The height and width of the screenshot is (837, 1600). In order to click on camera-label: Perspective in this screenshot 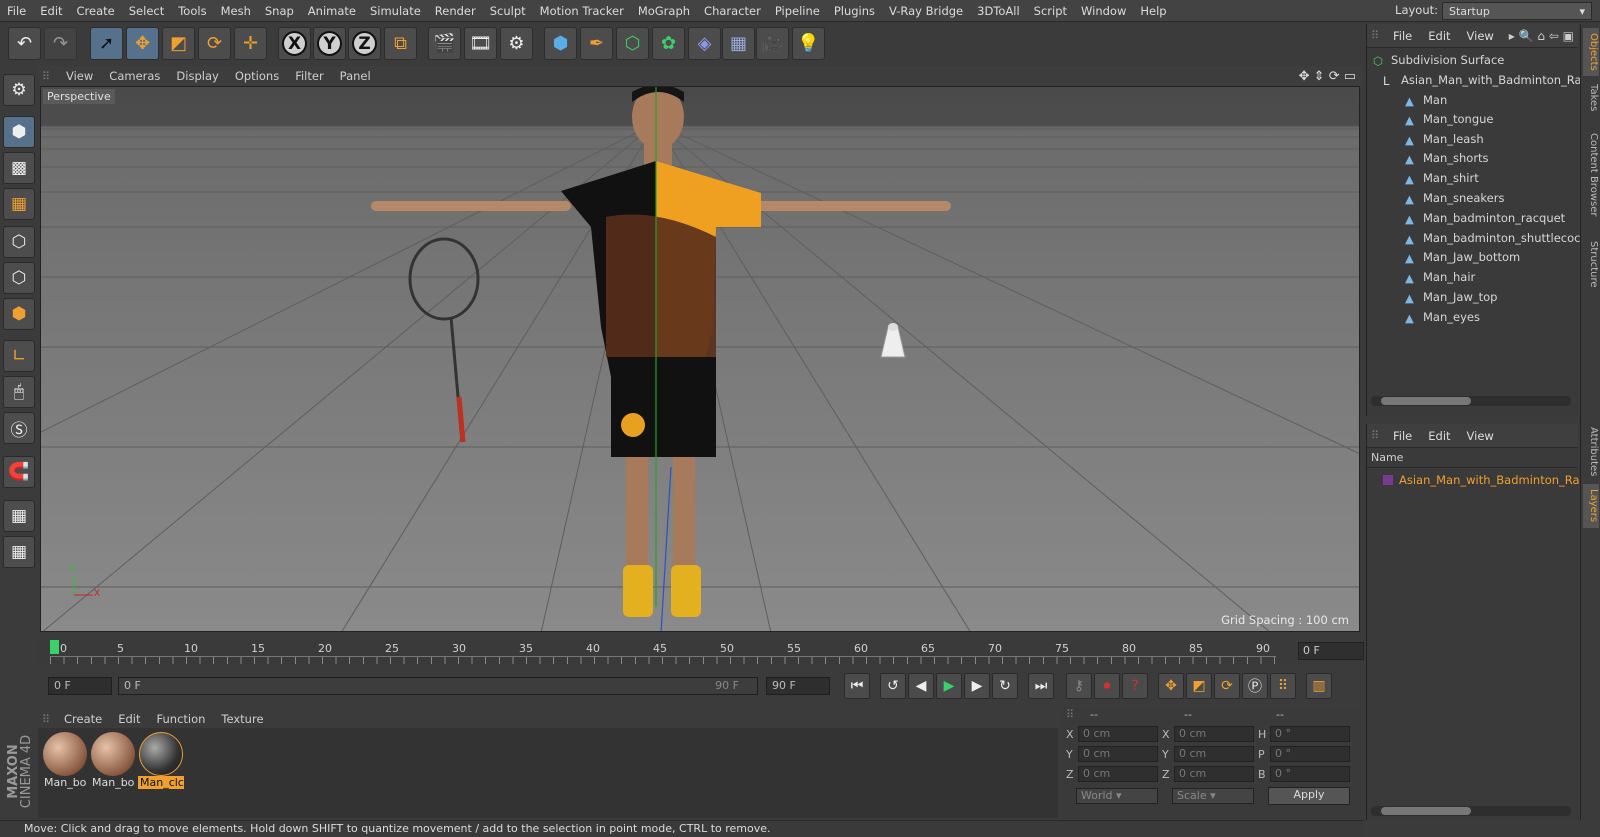, I will do `click(79, 96)`.